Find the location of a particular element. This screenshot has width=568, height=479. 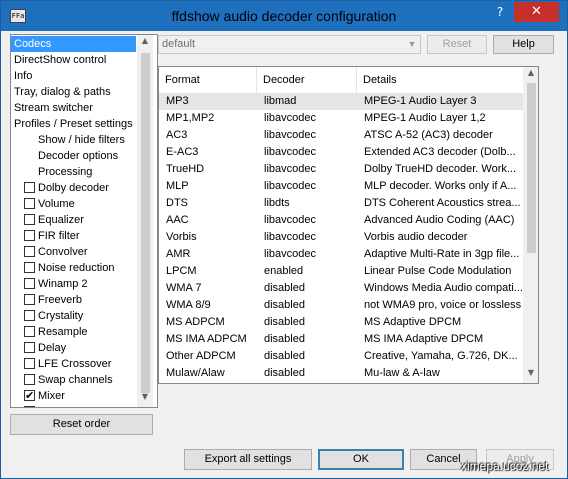

table-row: AAC libavcodec Advanced Audio Coding (AAC) is located at coordinates (341, 220).